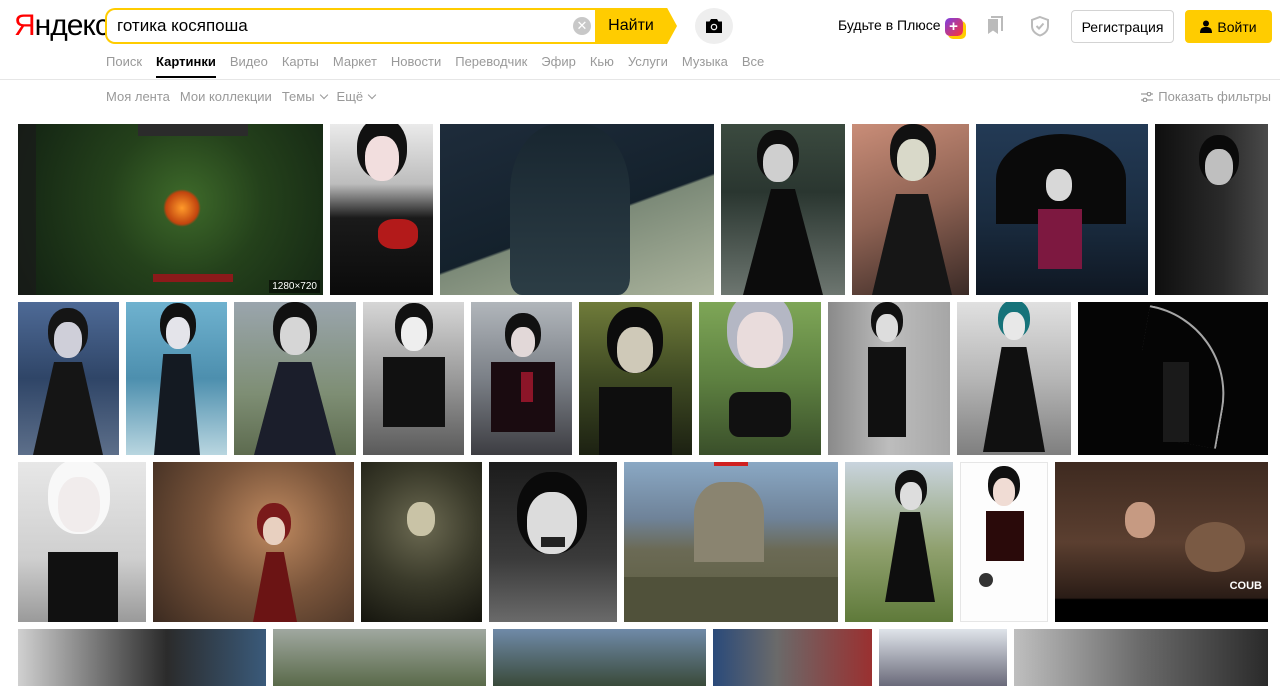 The width and height of the screenshot is (1280, 686). Describe the element at coordinates (1122, 26) in the screenshot. I see `register-button: Регистрация` at that location.